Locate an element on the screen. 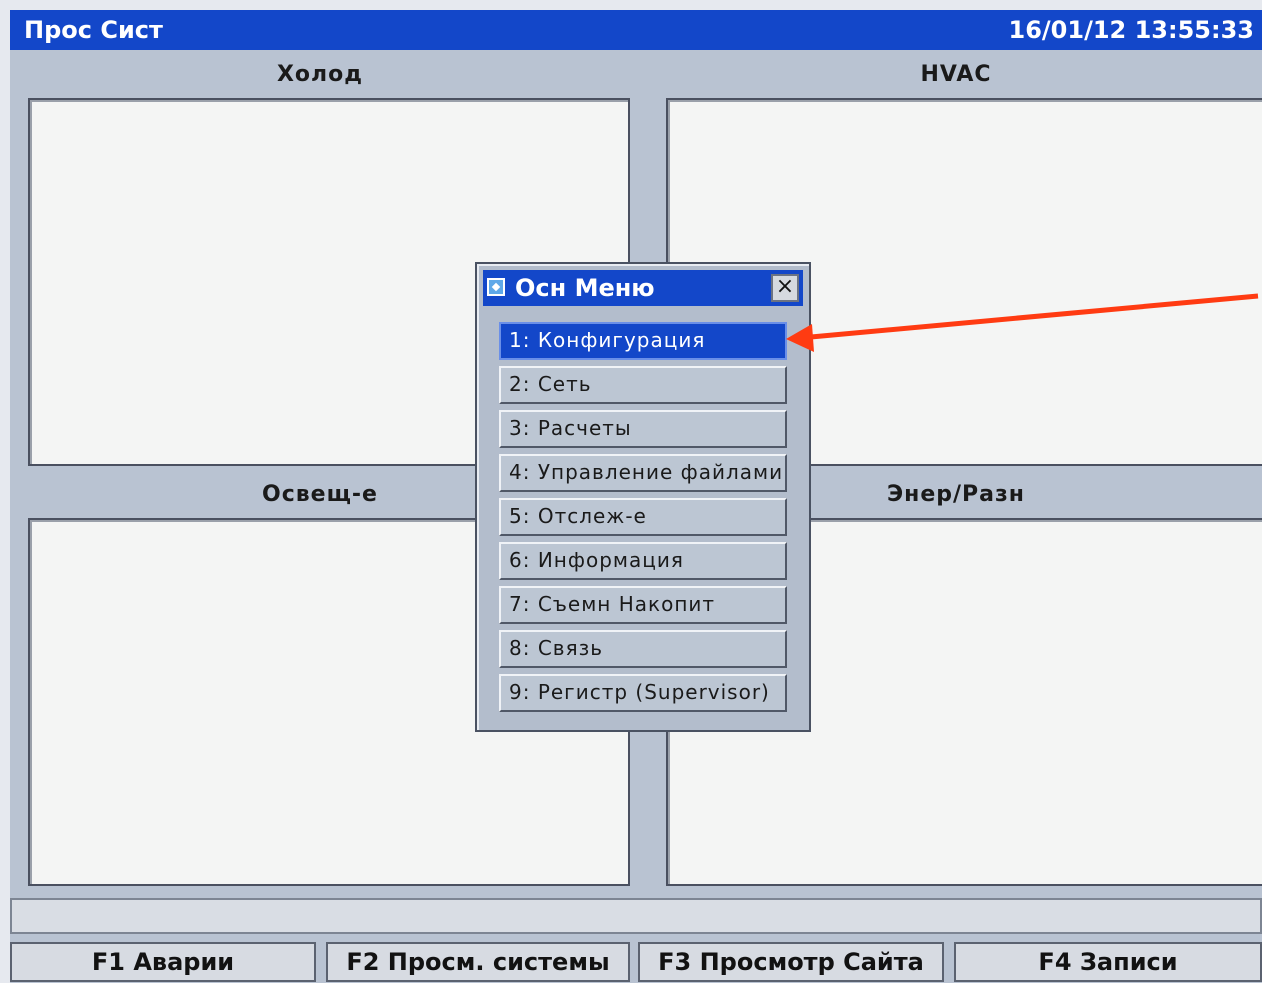 The image size is (1262, 983). arrow-shaft is located at coordinates (1029, 317).